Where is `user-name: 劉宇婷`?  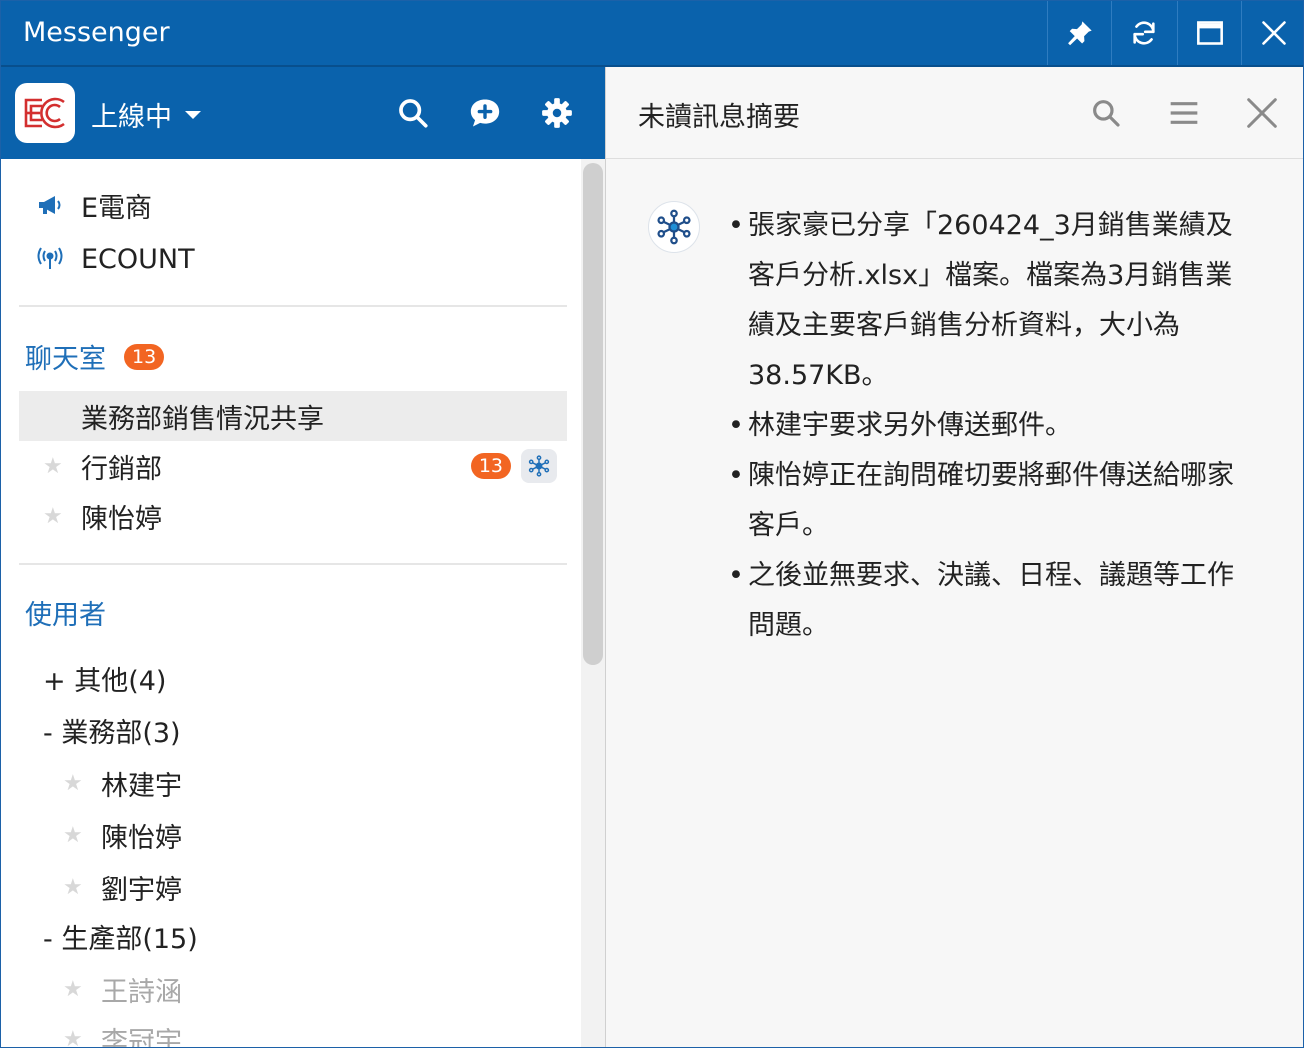 user-name: 劉宇婷 is located at coordinates (141, 890).